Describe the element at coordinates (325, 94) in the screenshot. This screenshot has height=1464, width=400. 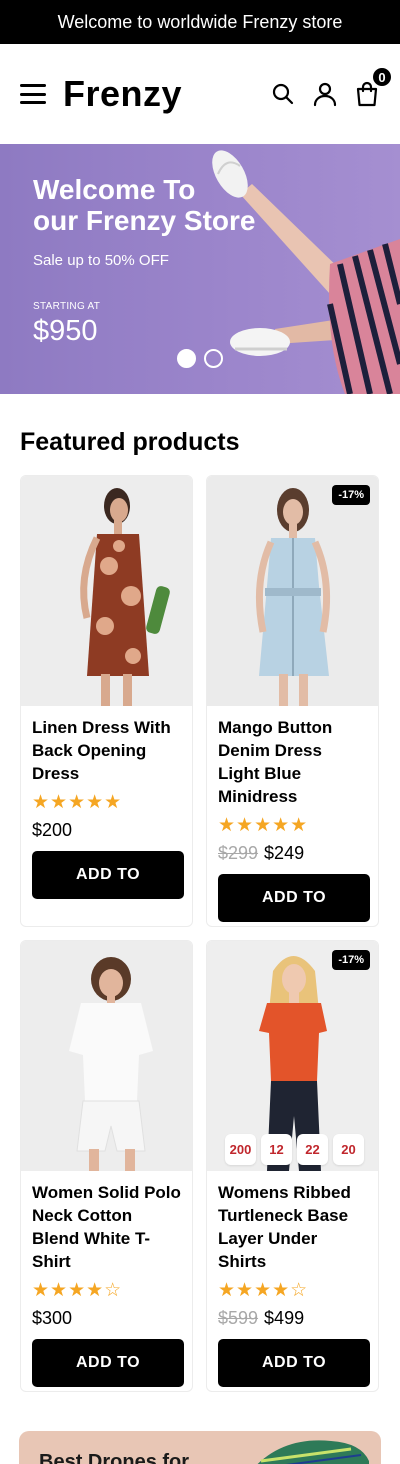
I see `account-icon` at that location.